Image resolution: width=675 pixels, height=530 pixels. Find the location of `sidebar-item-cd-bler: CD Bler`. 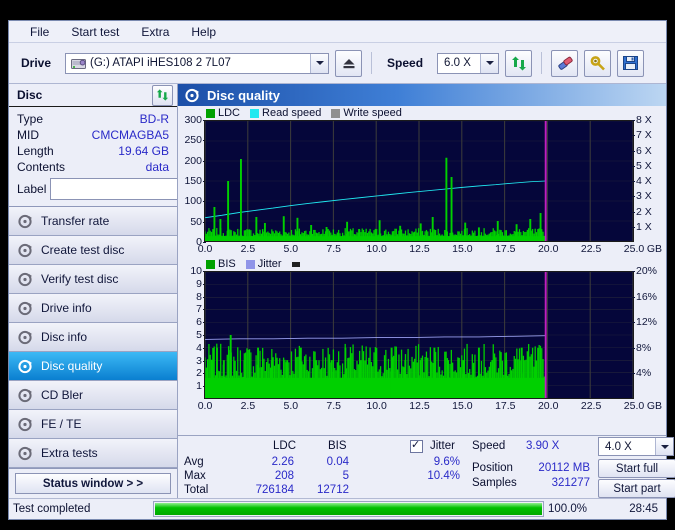

sidebar-item-cd-bler: CD Bler is located at coordinates (93, 395).